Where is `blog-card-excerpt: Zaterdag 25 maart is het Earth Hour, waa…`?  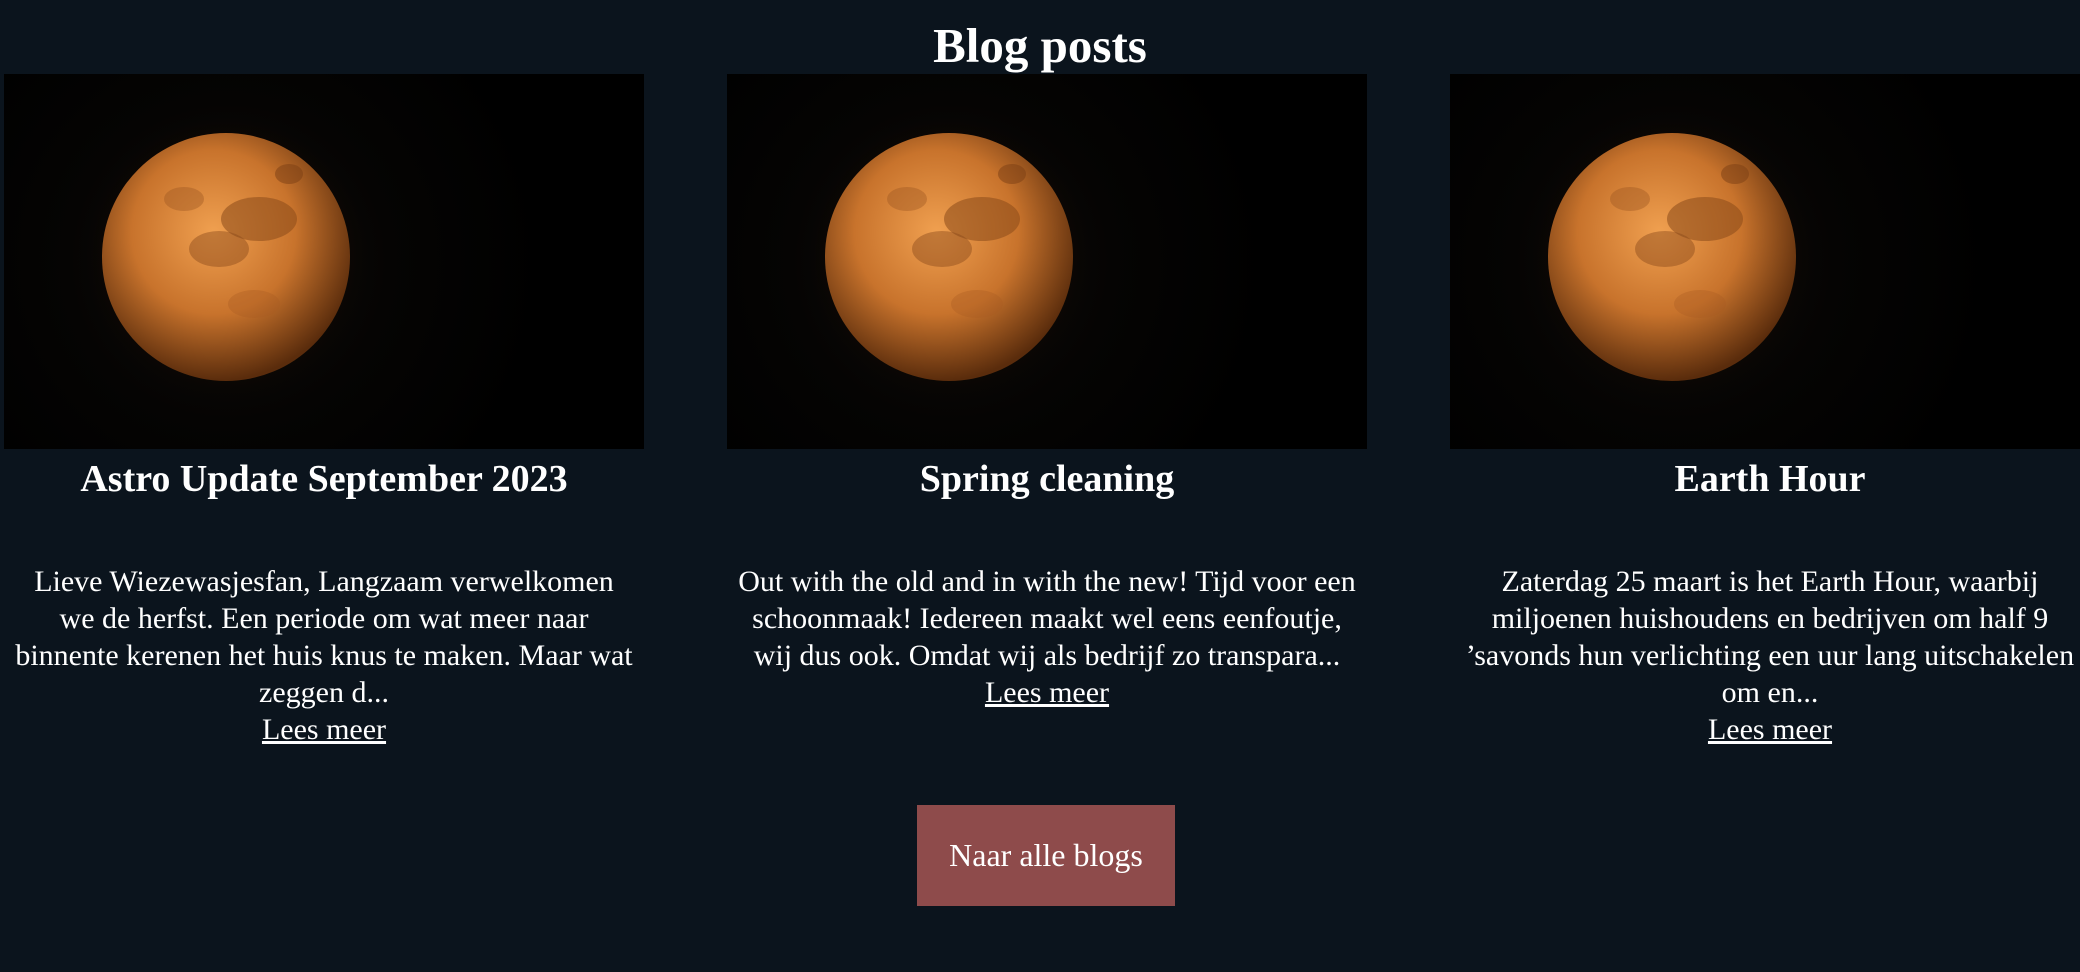
blog-card-excerpt: Zaterdag 25 maart is het Earth Hour, waa… is located at coordinates (1770, 637).